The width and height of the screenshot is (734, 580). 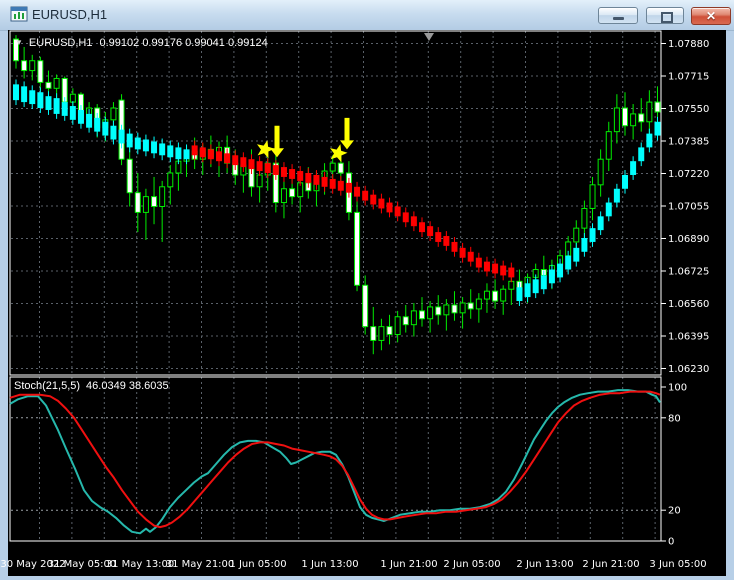 I want to click on price-tick-label: 1.07385, so click(x=688, y=142).